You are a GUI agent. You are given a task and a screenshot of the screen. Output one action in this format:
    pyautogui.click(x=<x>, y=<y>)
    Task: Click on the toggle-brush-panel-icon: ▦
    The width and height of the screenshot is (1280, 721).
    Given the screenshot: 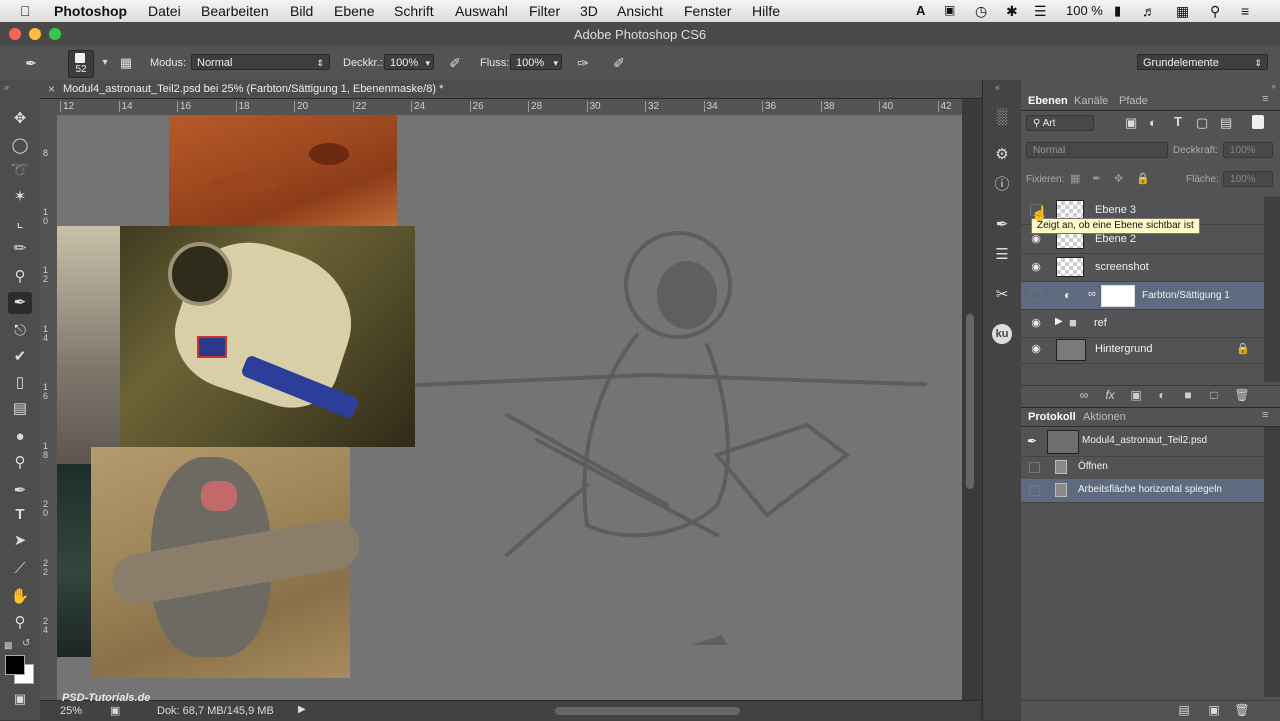 What is the action you would take?
    pyautogui.click(x=126, y=63)
    